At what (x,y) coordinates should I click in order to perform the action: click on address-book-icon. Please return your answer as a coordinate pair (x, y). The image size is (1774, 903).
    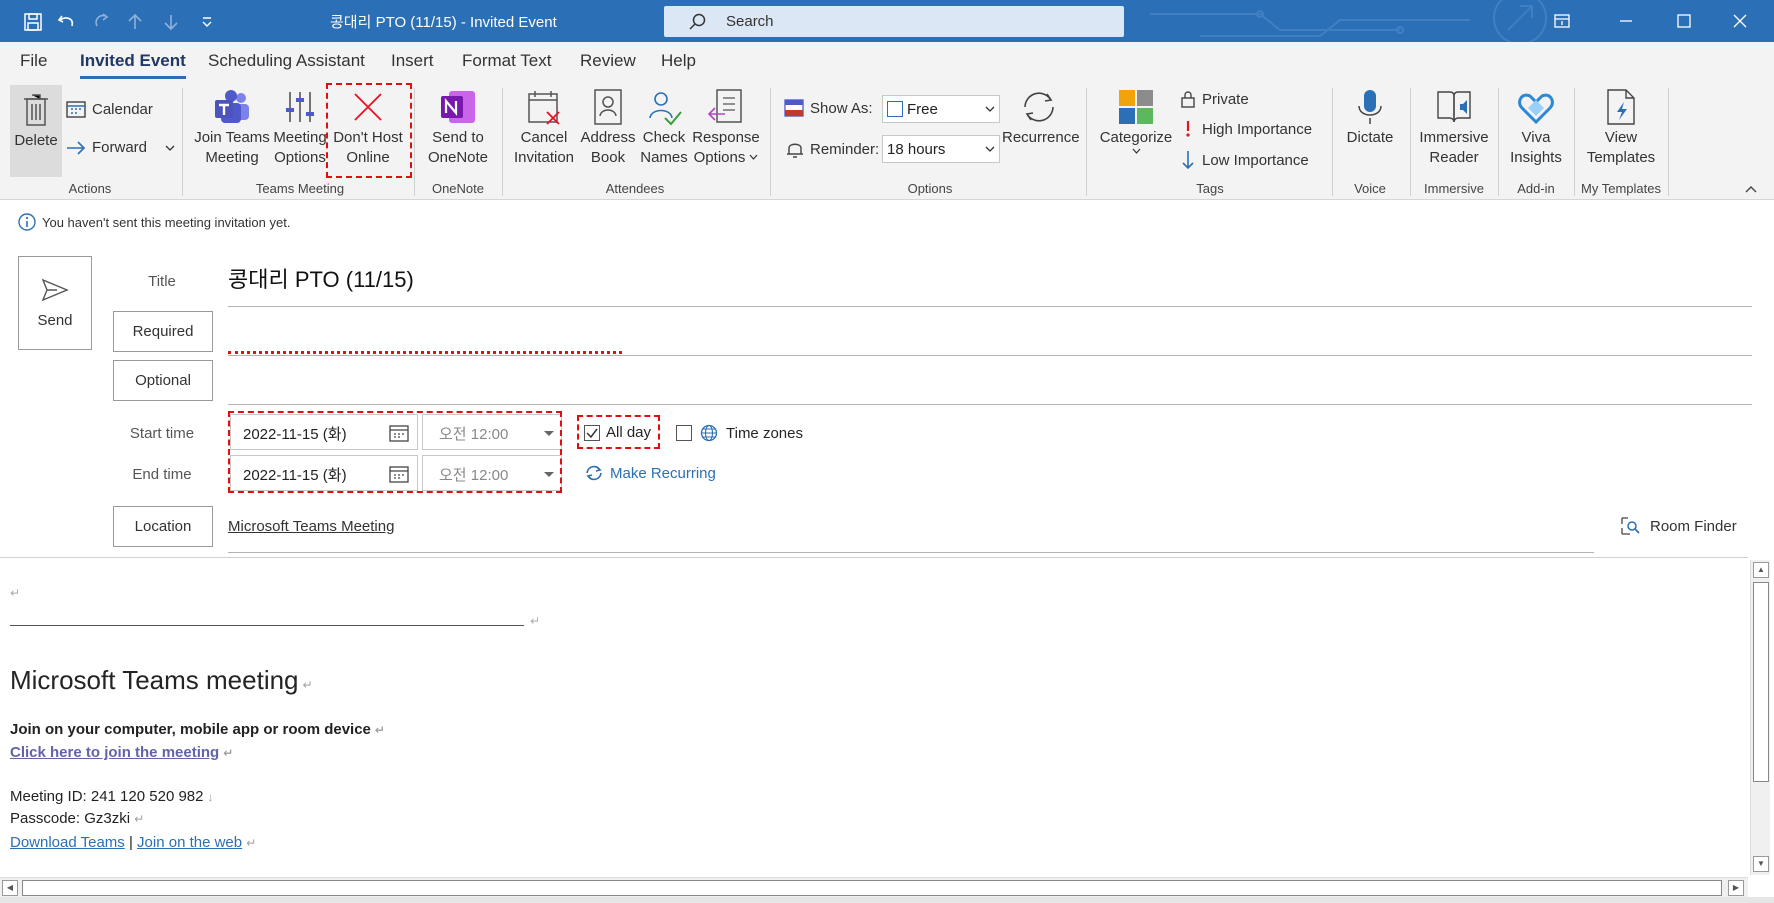
    Looking at the image, I should click on (608, 107).